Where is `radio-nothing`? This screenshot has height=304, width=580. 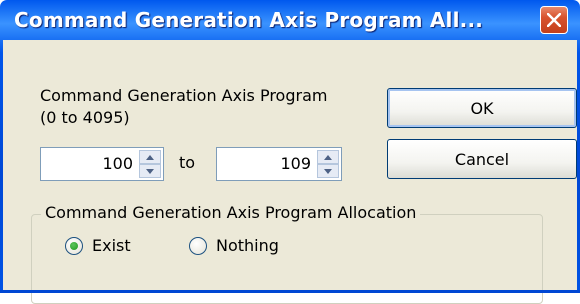
radio-nothing is located at coordinates (198, 246).